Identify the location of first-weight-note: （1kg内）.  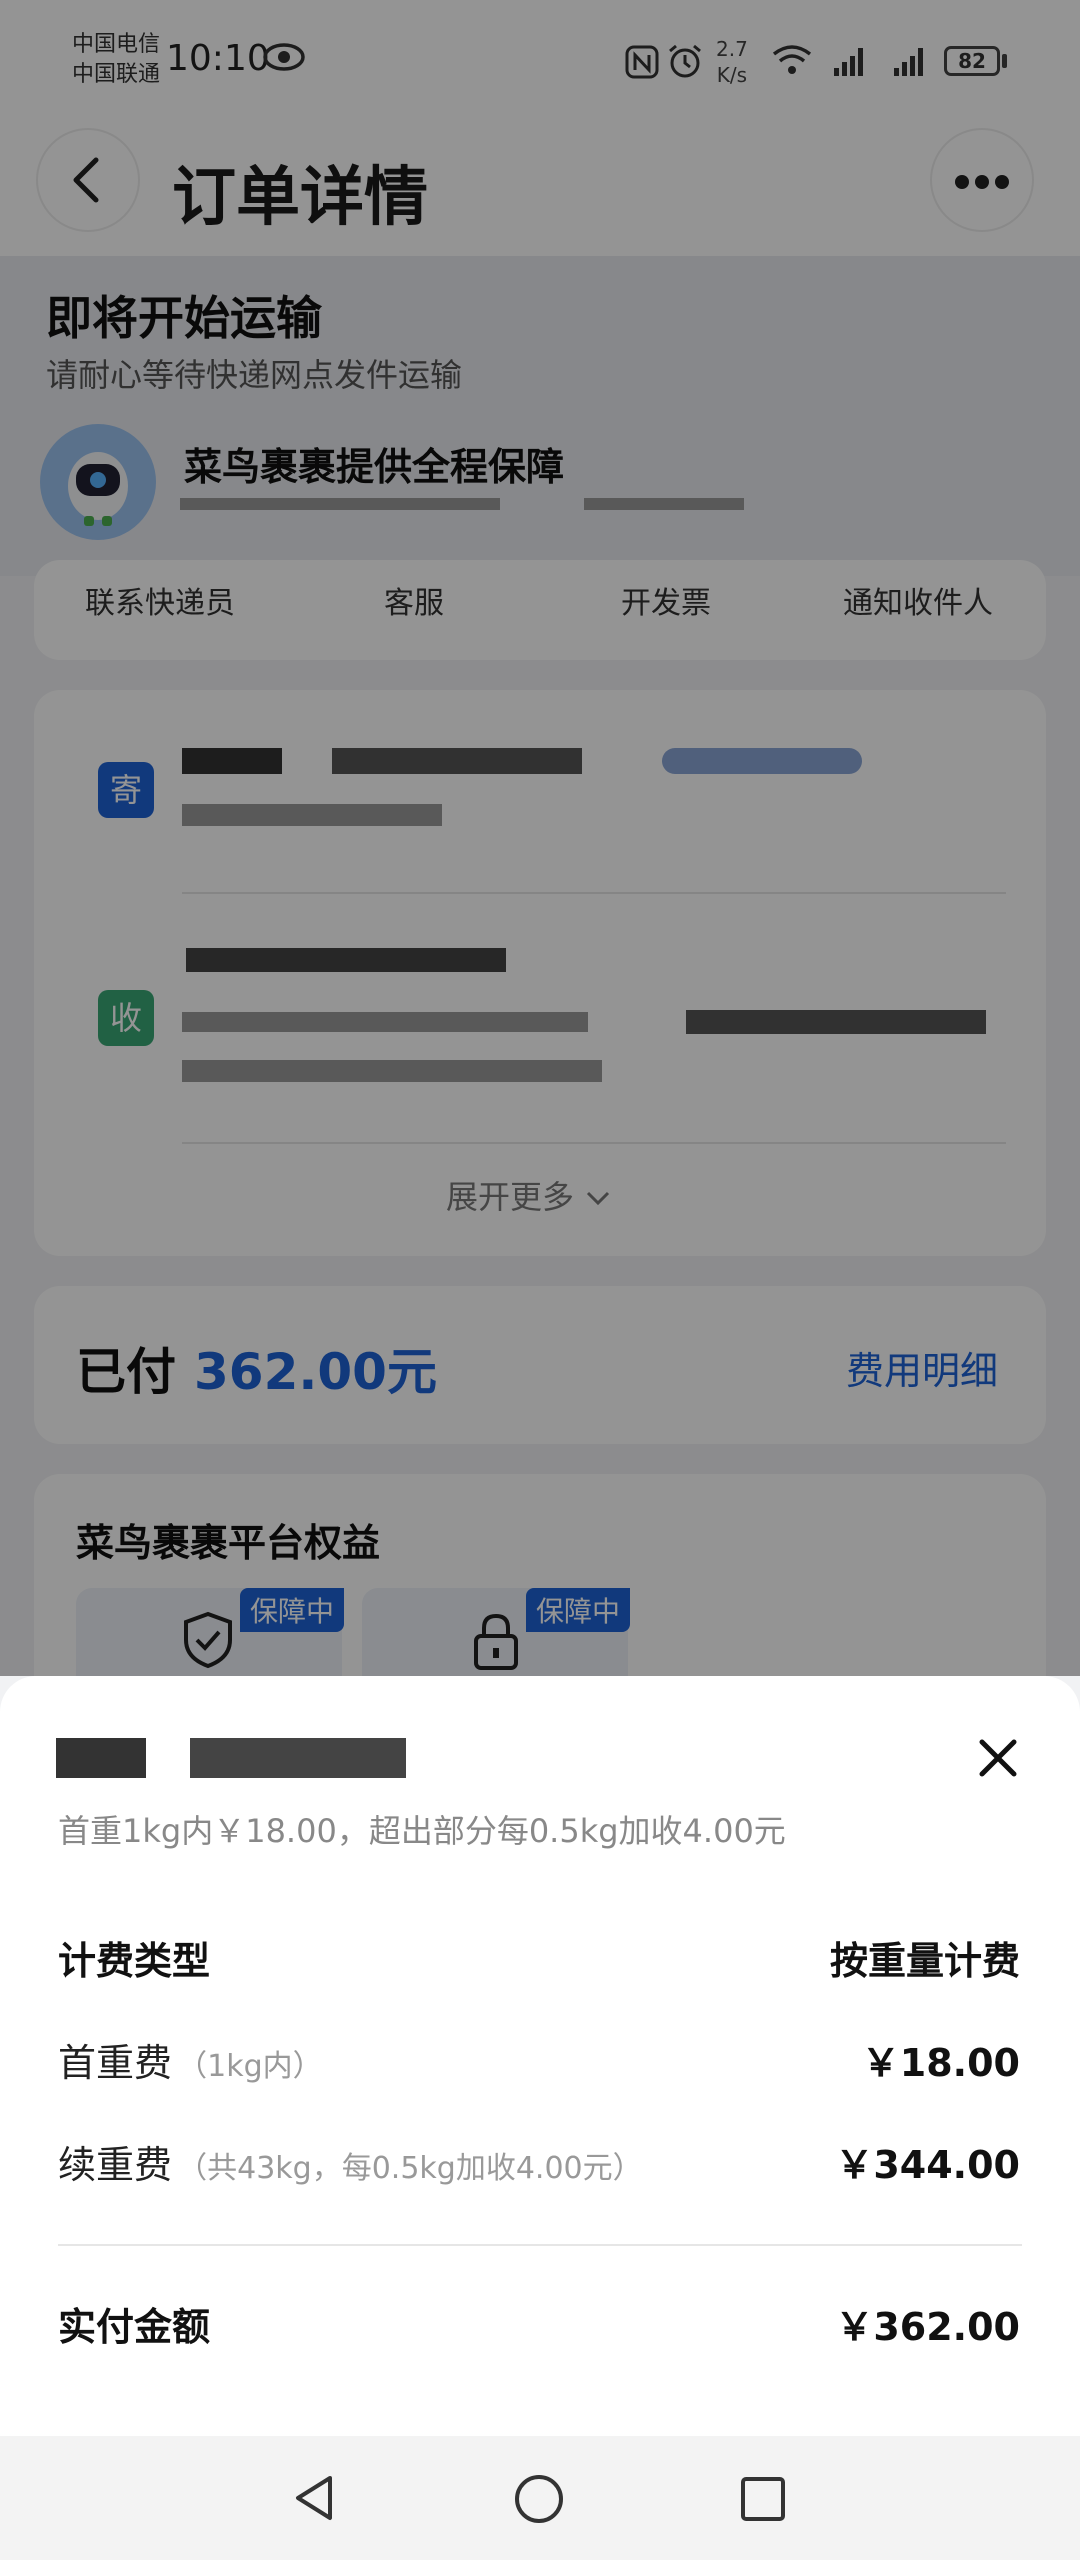
(250, 2066).